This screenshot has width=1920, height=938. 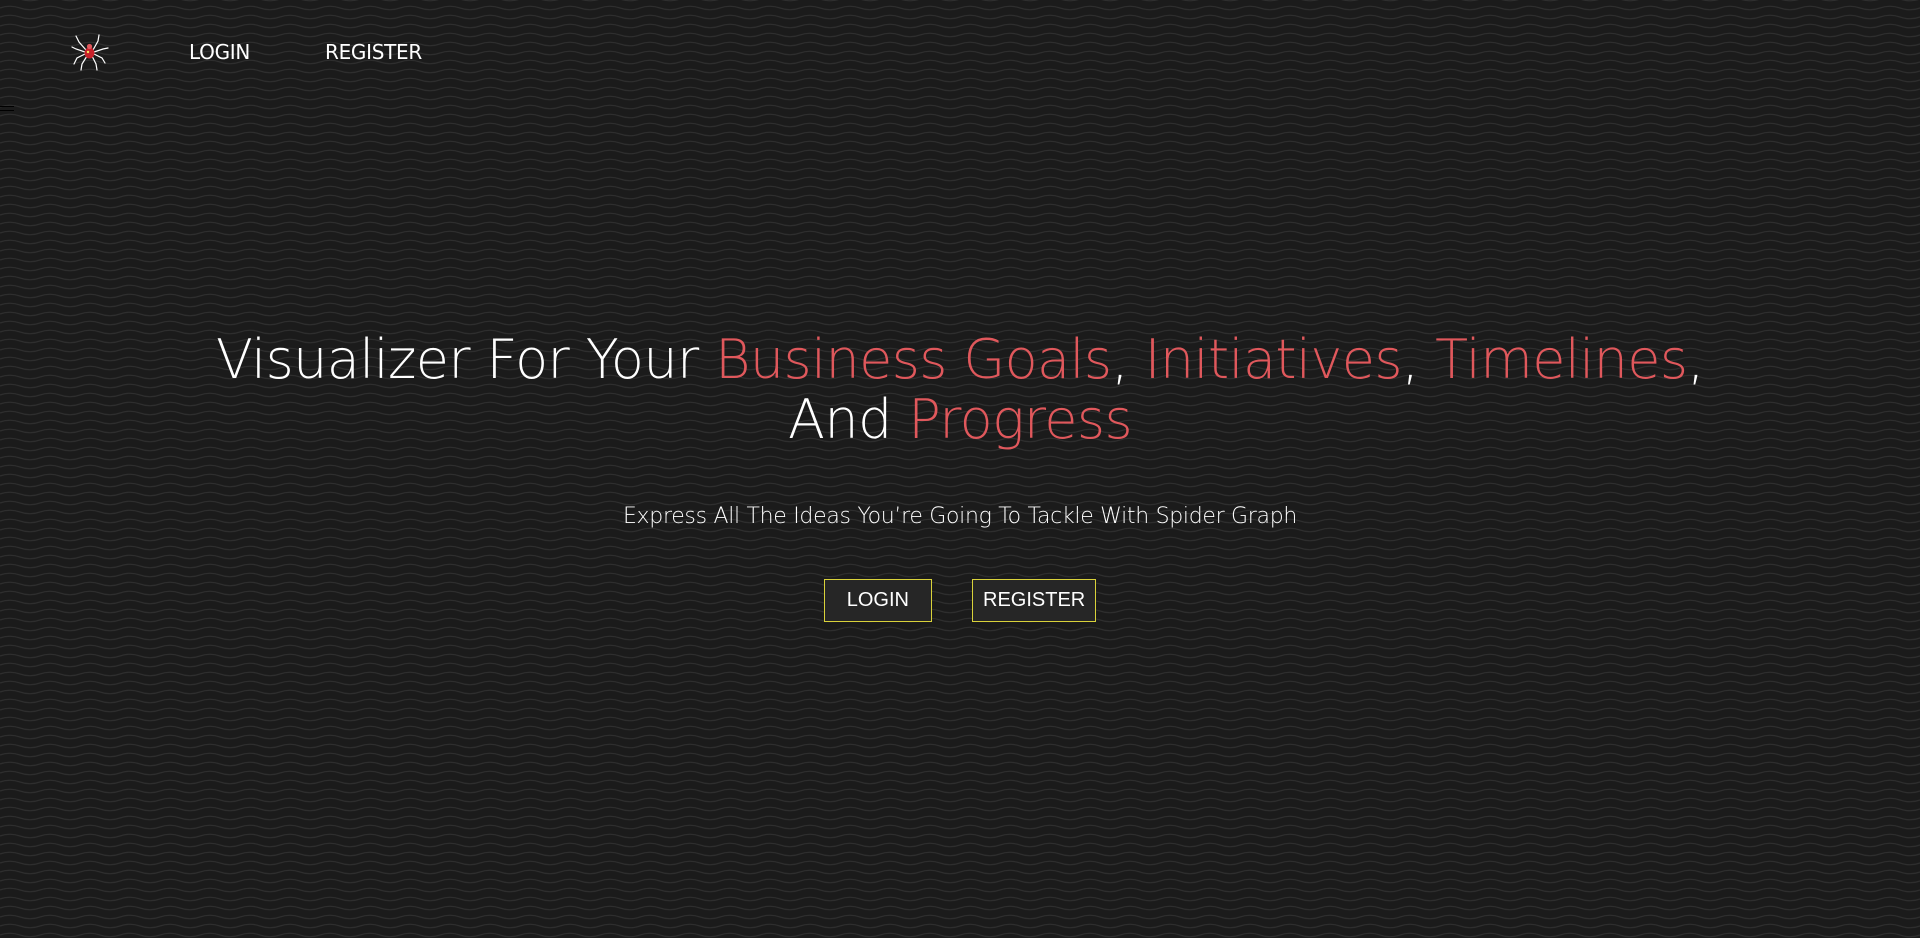 I want to click on spider-icon, so click(x=90, y=52).